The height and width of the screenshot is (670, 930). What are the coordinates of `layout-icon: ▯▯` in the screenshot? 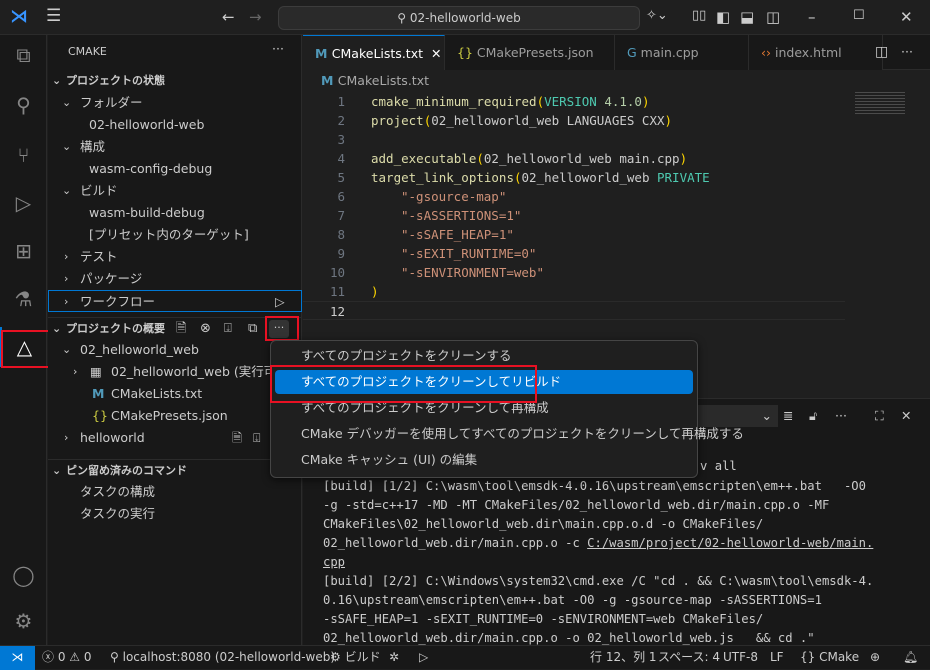 It's located at (699, 15).